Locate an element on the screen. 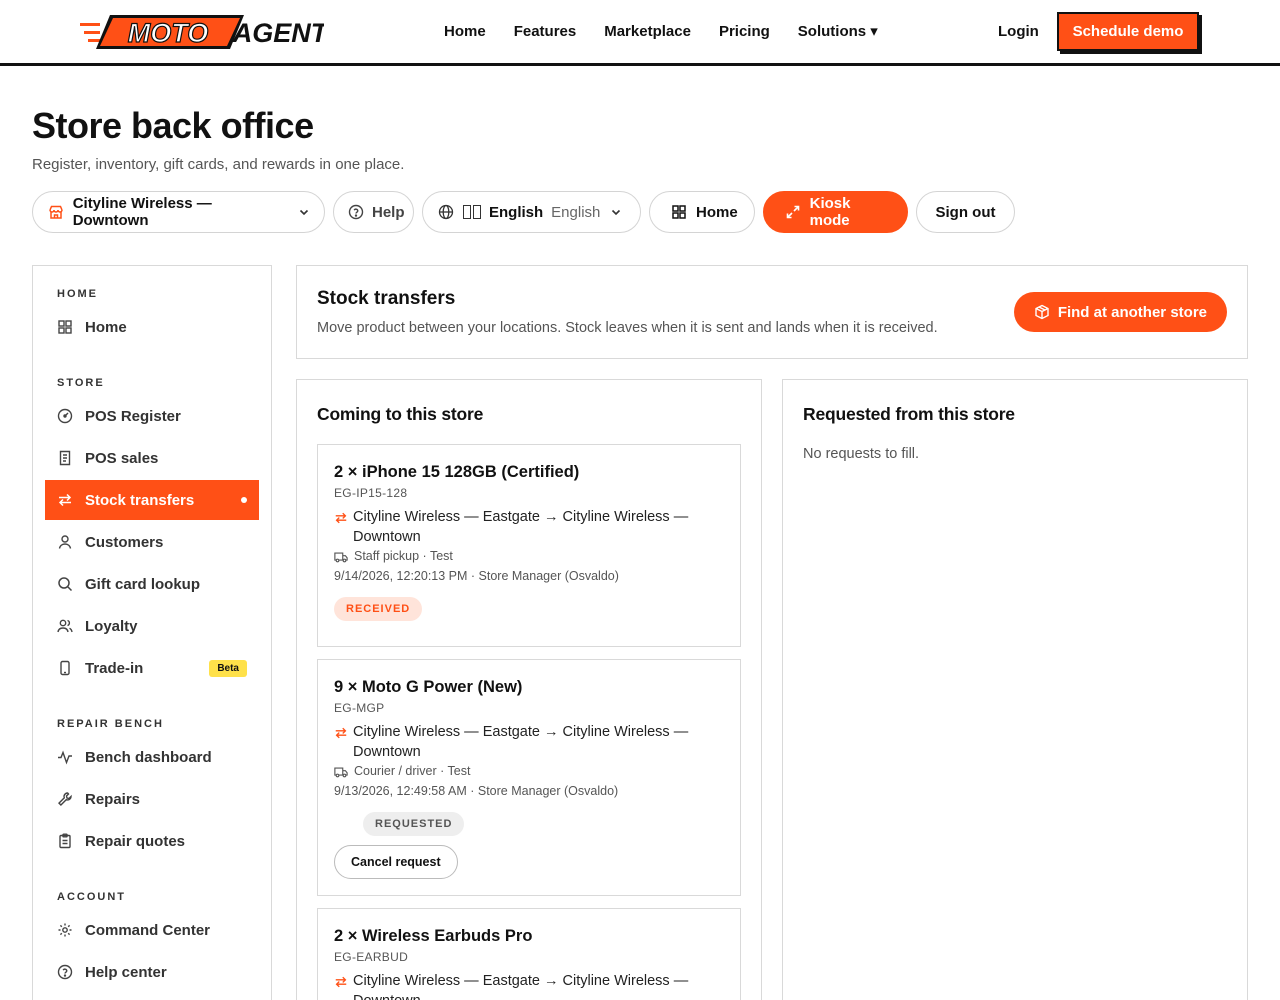  beta-badge: Beta is located at coordinates (228, 668).